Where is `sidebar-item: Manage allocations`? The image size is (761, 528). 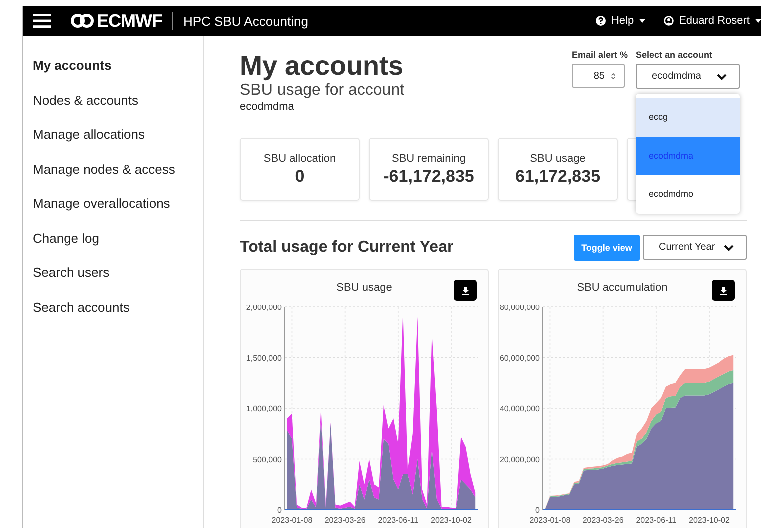
sidebar-item: Manage allocations is located at coordinates (118, 144).